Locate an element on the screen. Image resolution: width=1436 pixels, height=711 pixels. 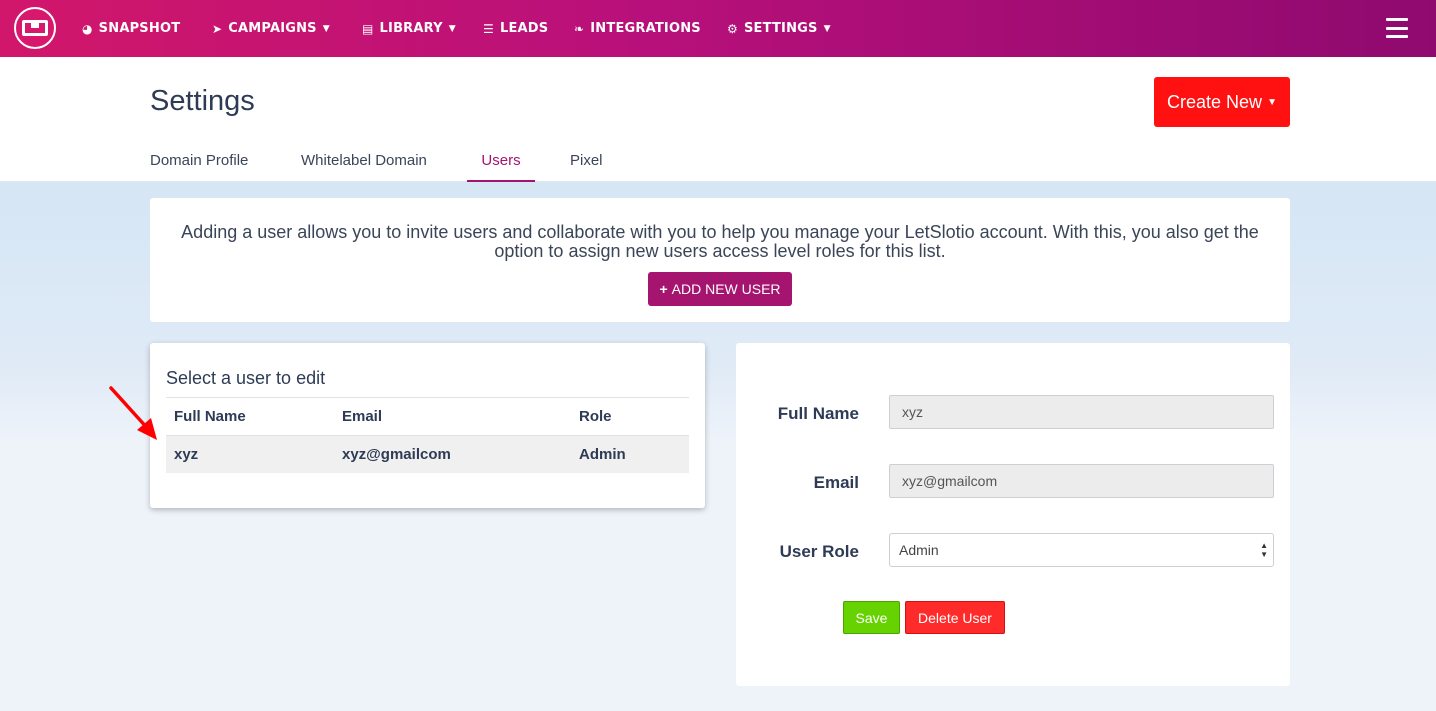
list-icon: ▤ is located at coordinates (368, 28).